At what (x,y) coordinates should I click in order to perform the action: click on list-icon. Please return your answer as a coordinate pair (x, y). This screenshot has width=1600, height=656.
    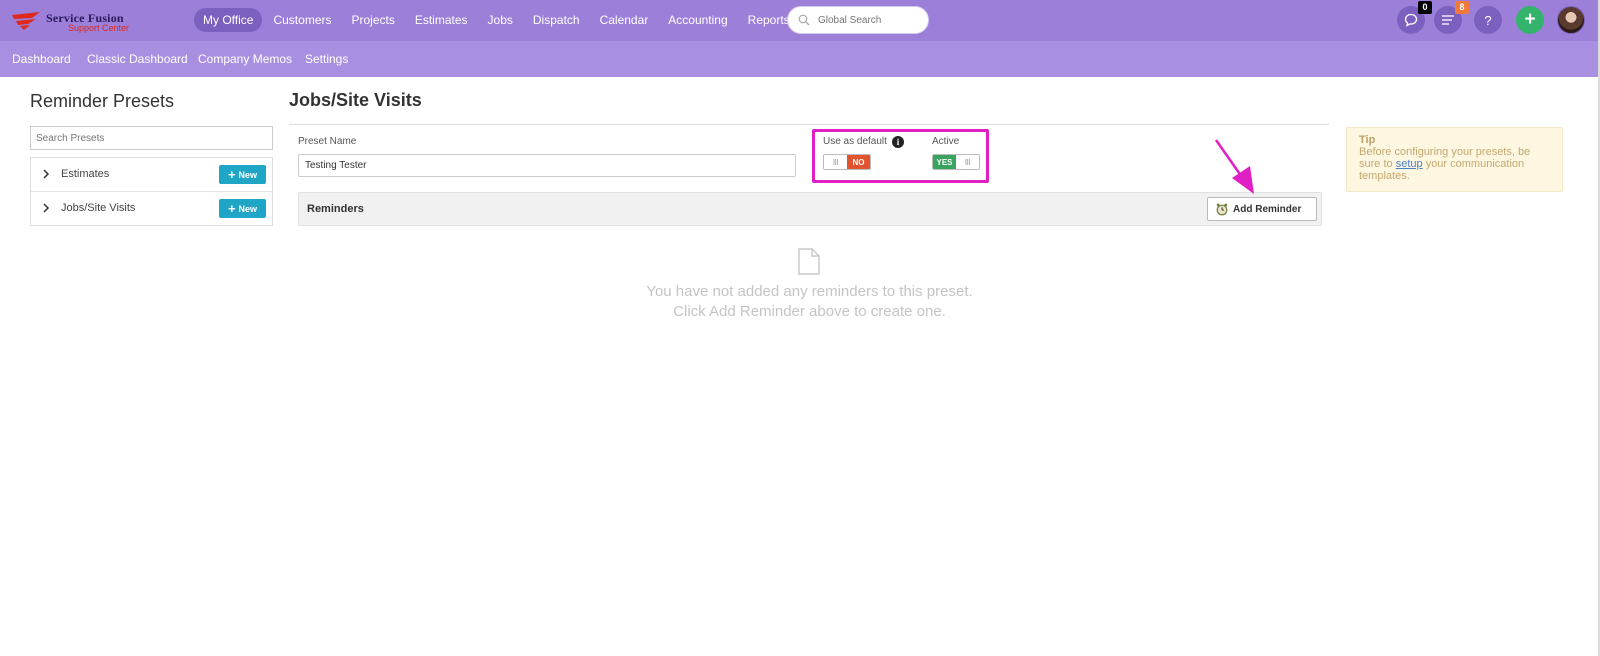
    Looking at the image, I should click on (1448, 20).